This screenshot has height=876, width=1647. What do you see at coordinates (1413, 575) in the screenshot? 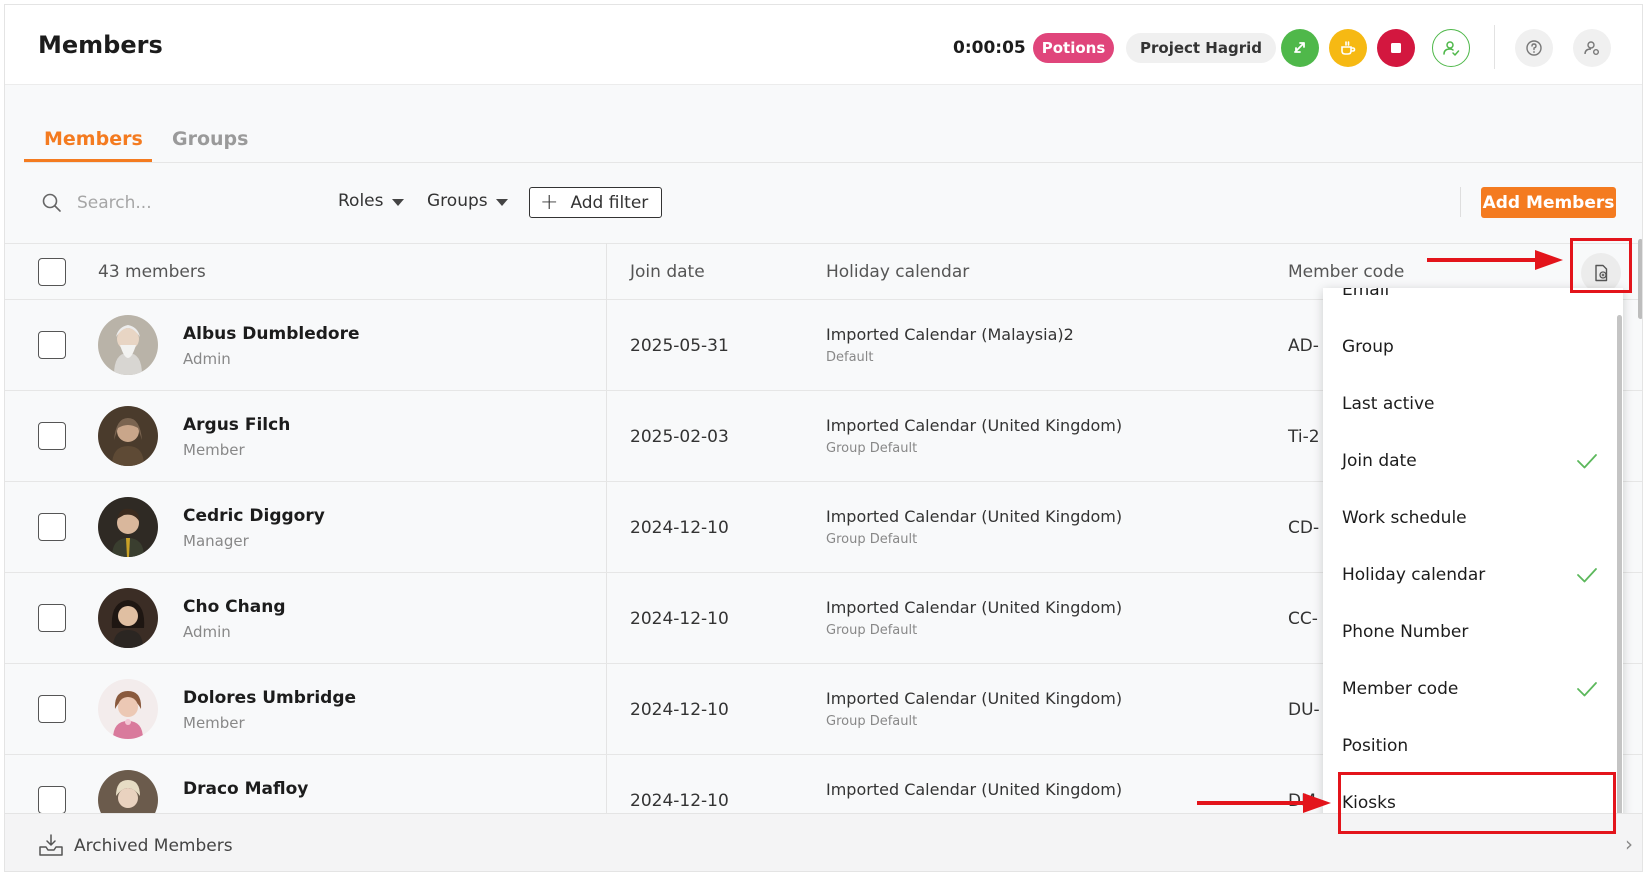
I see `menu-item-holiday-calendar: Holiday calendar` at bounding box center [1413, 575].